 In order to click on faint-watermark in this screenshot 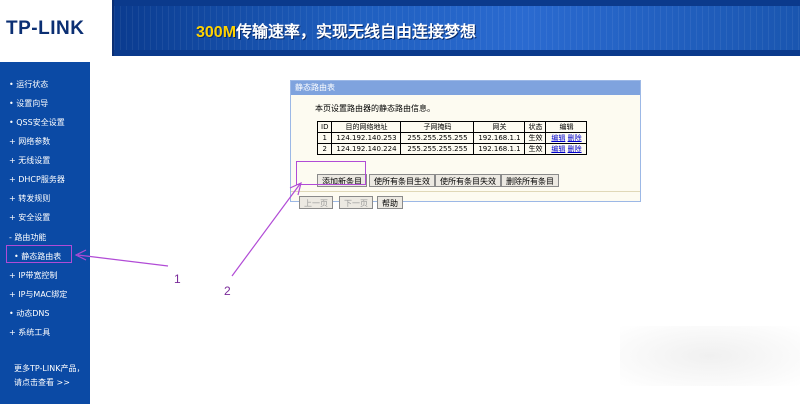, I will do `click(710, 356)`.